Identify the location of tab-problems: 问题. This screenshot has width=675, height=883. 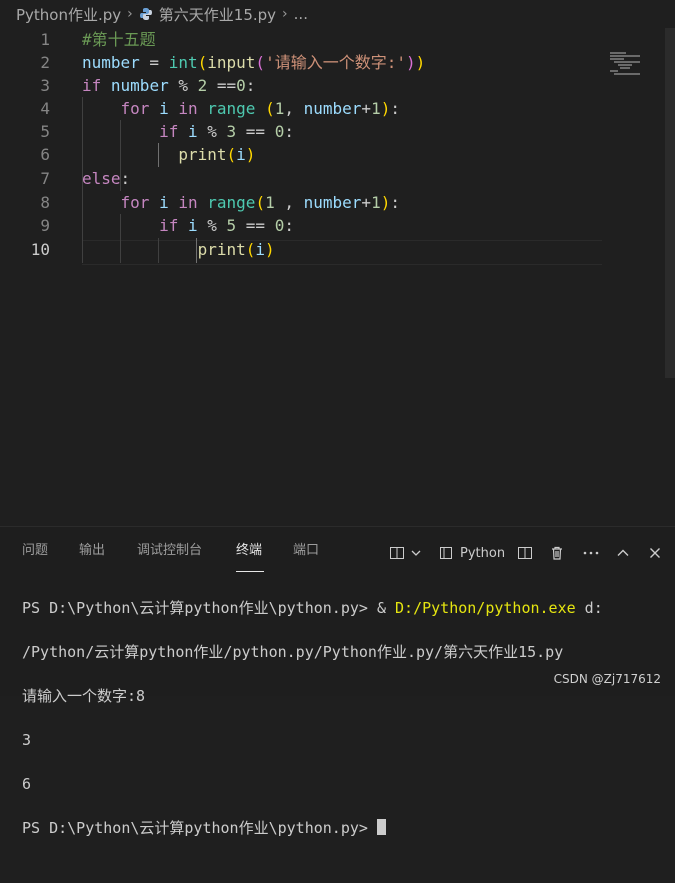
(35, 551).